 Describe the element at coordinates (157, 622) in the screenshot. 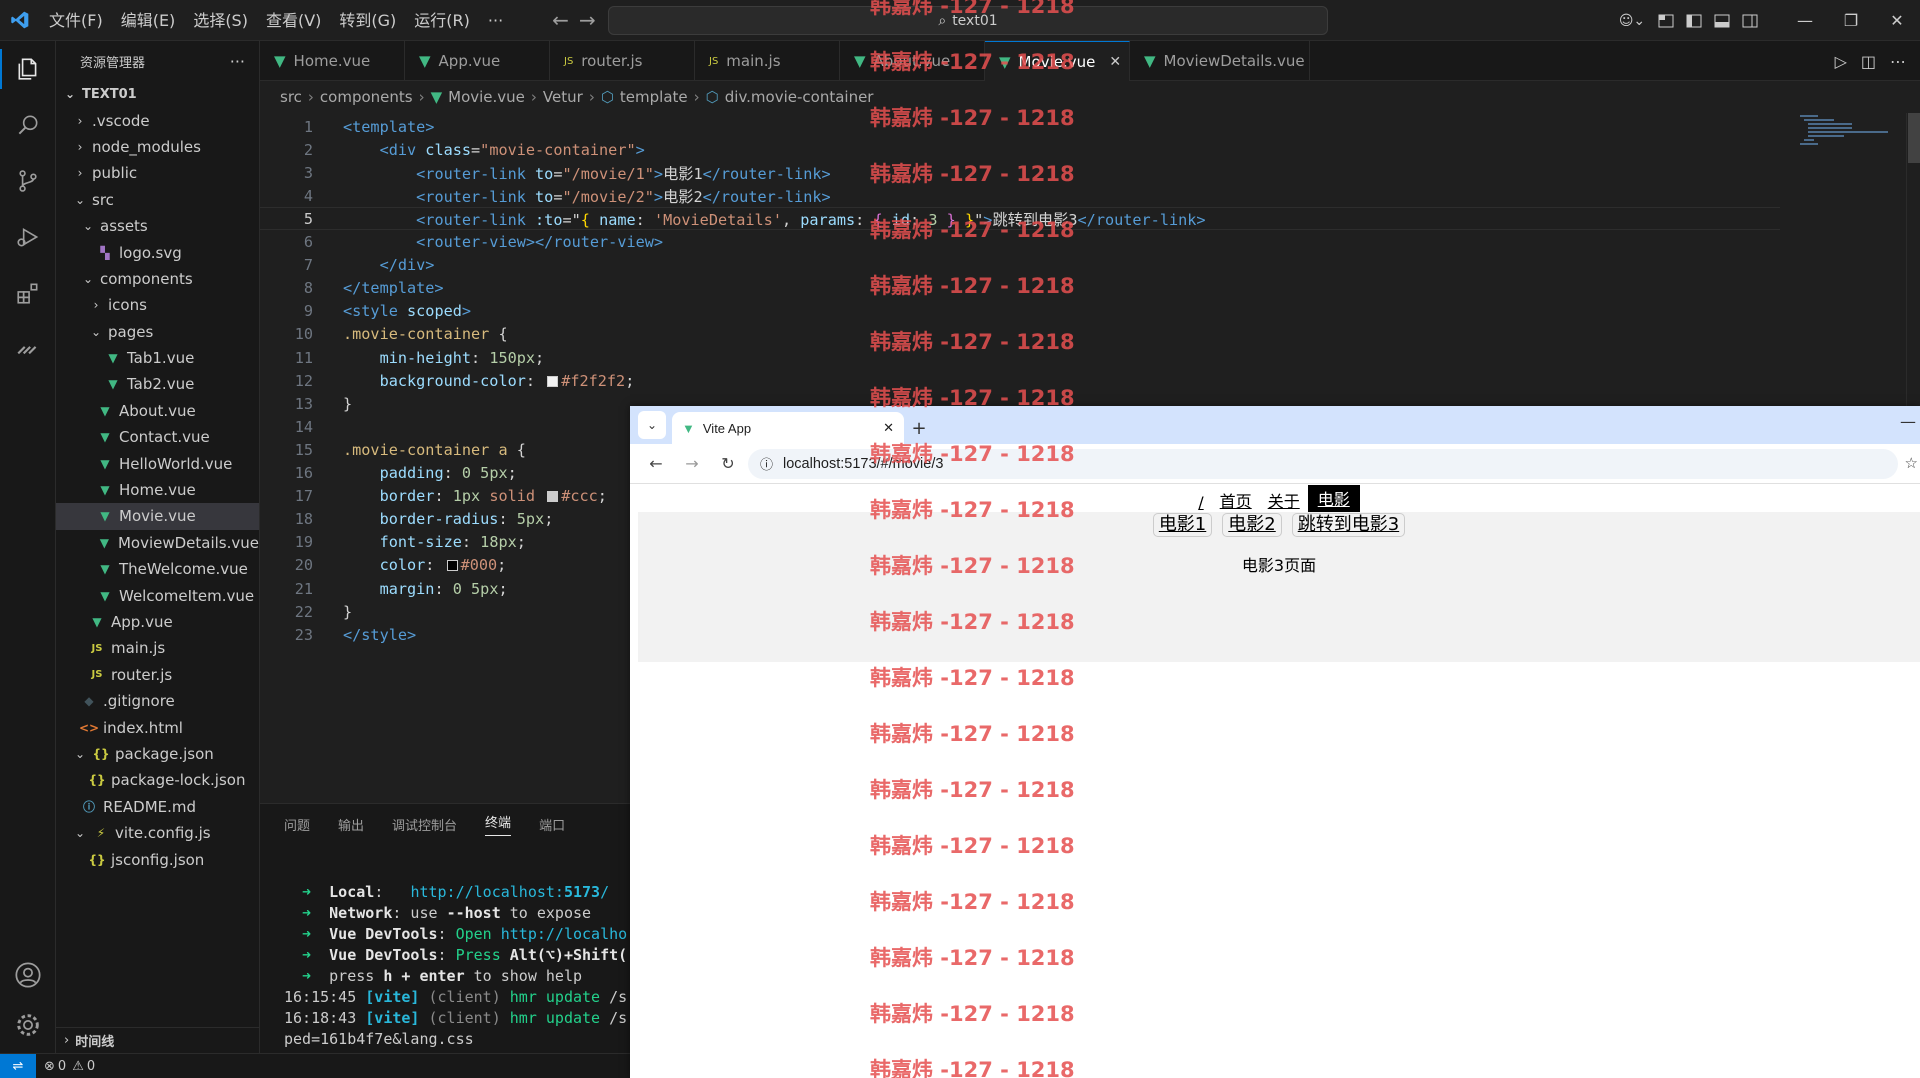

I see `file-item: ▼ App.vue` at that location.